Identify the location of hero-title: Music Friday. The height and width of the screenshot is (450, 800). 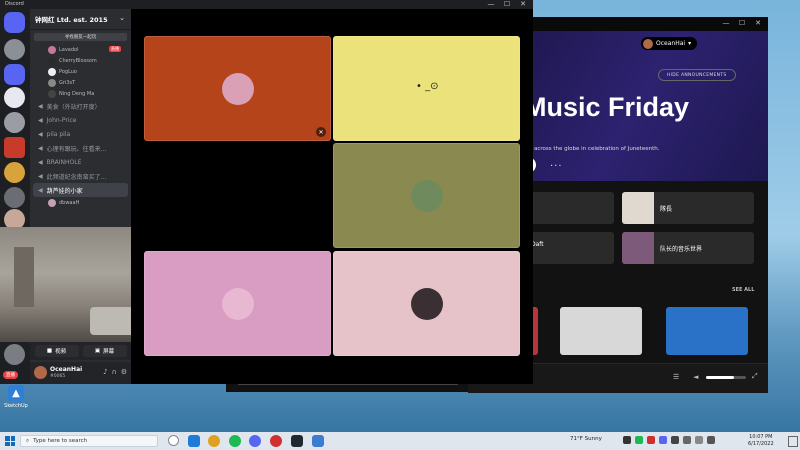
(607, 107).